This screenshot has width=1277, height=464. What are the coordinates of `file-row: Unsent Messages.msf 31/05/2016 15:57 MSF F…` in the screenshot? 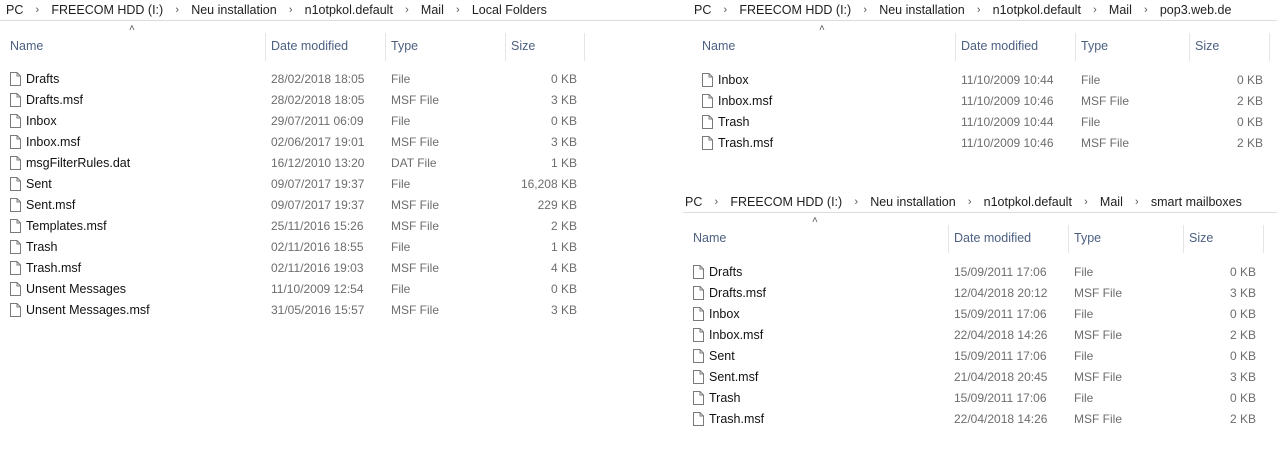 It's located at (346, 310).